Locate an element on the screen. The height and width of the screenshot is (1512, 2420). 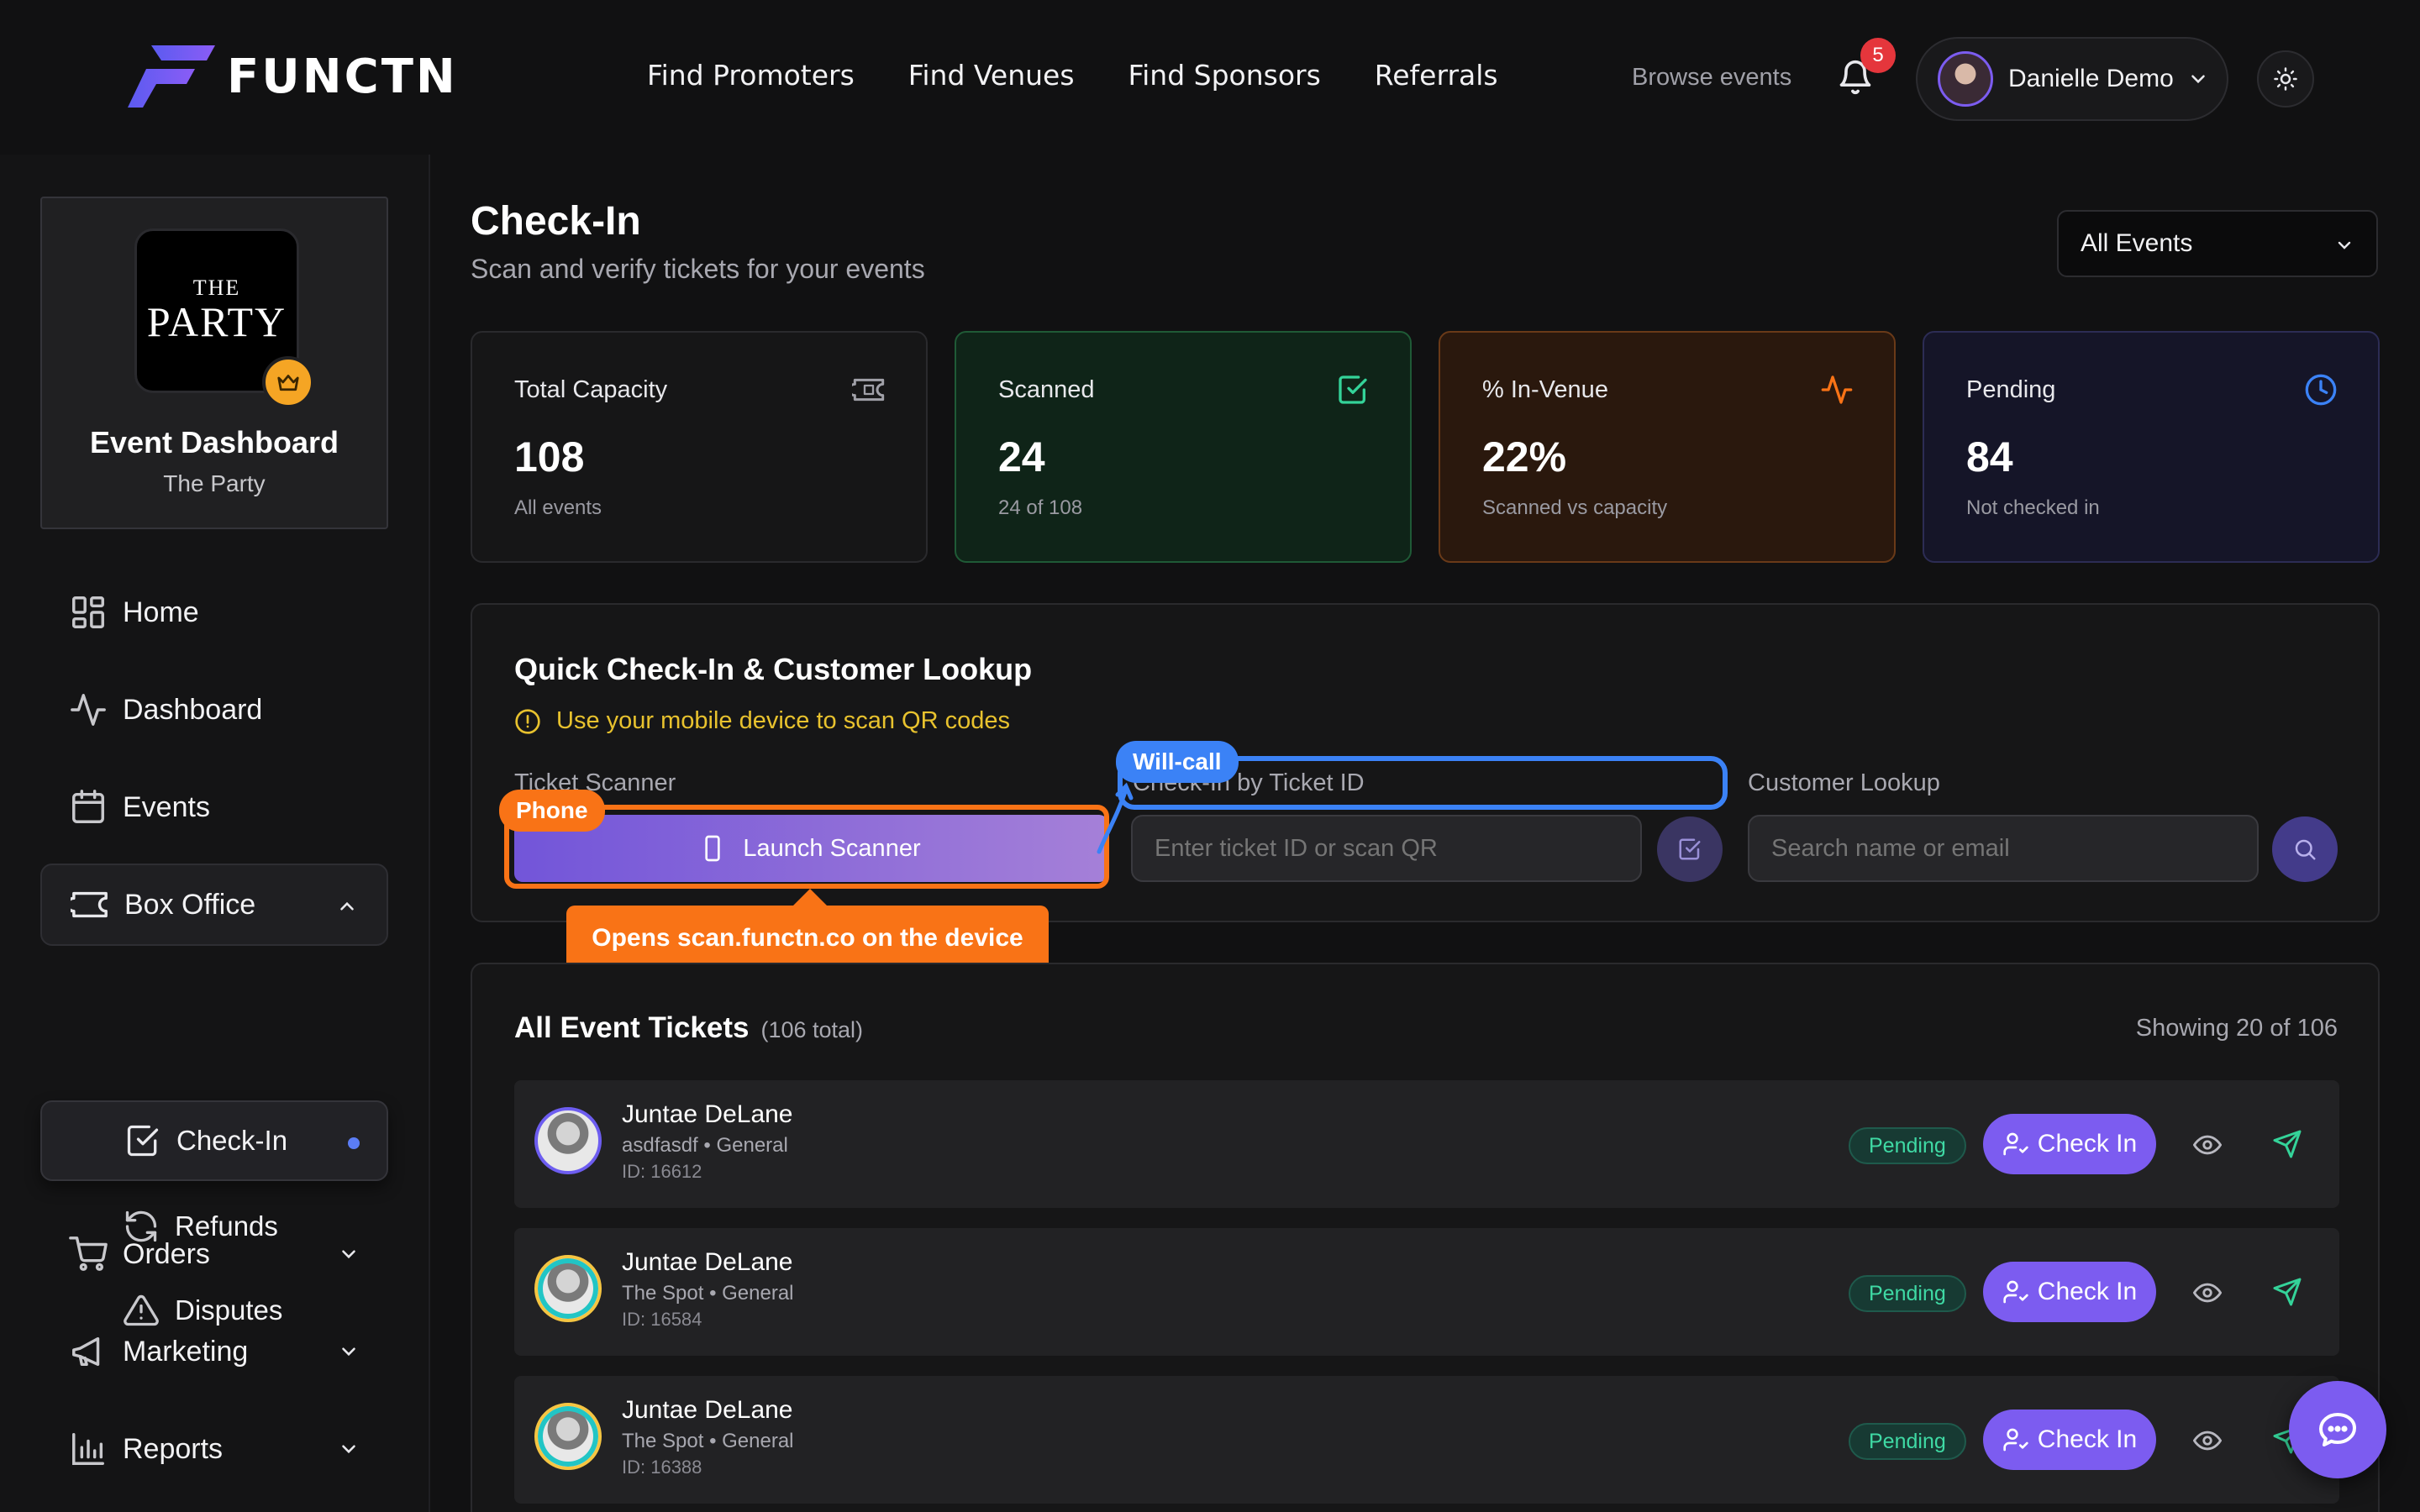
sidebar-item-dashboard: Dashboard is located at coordinates (214, 710).